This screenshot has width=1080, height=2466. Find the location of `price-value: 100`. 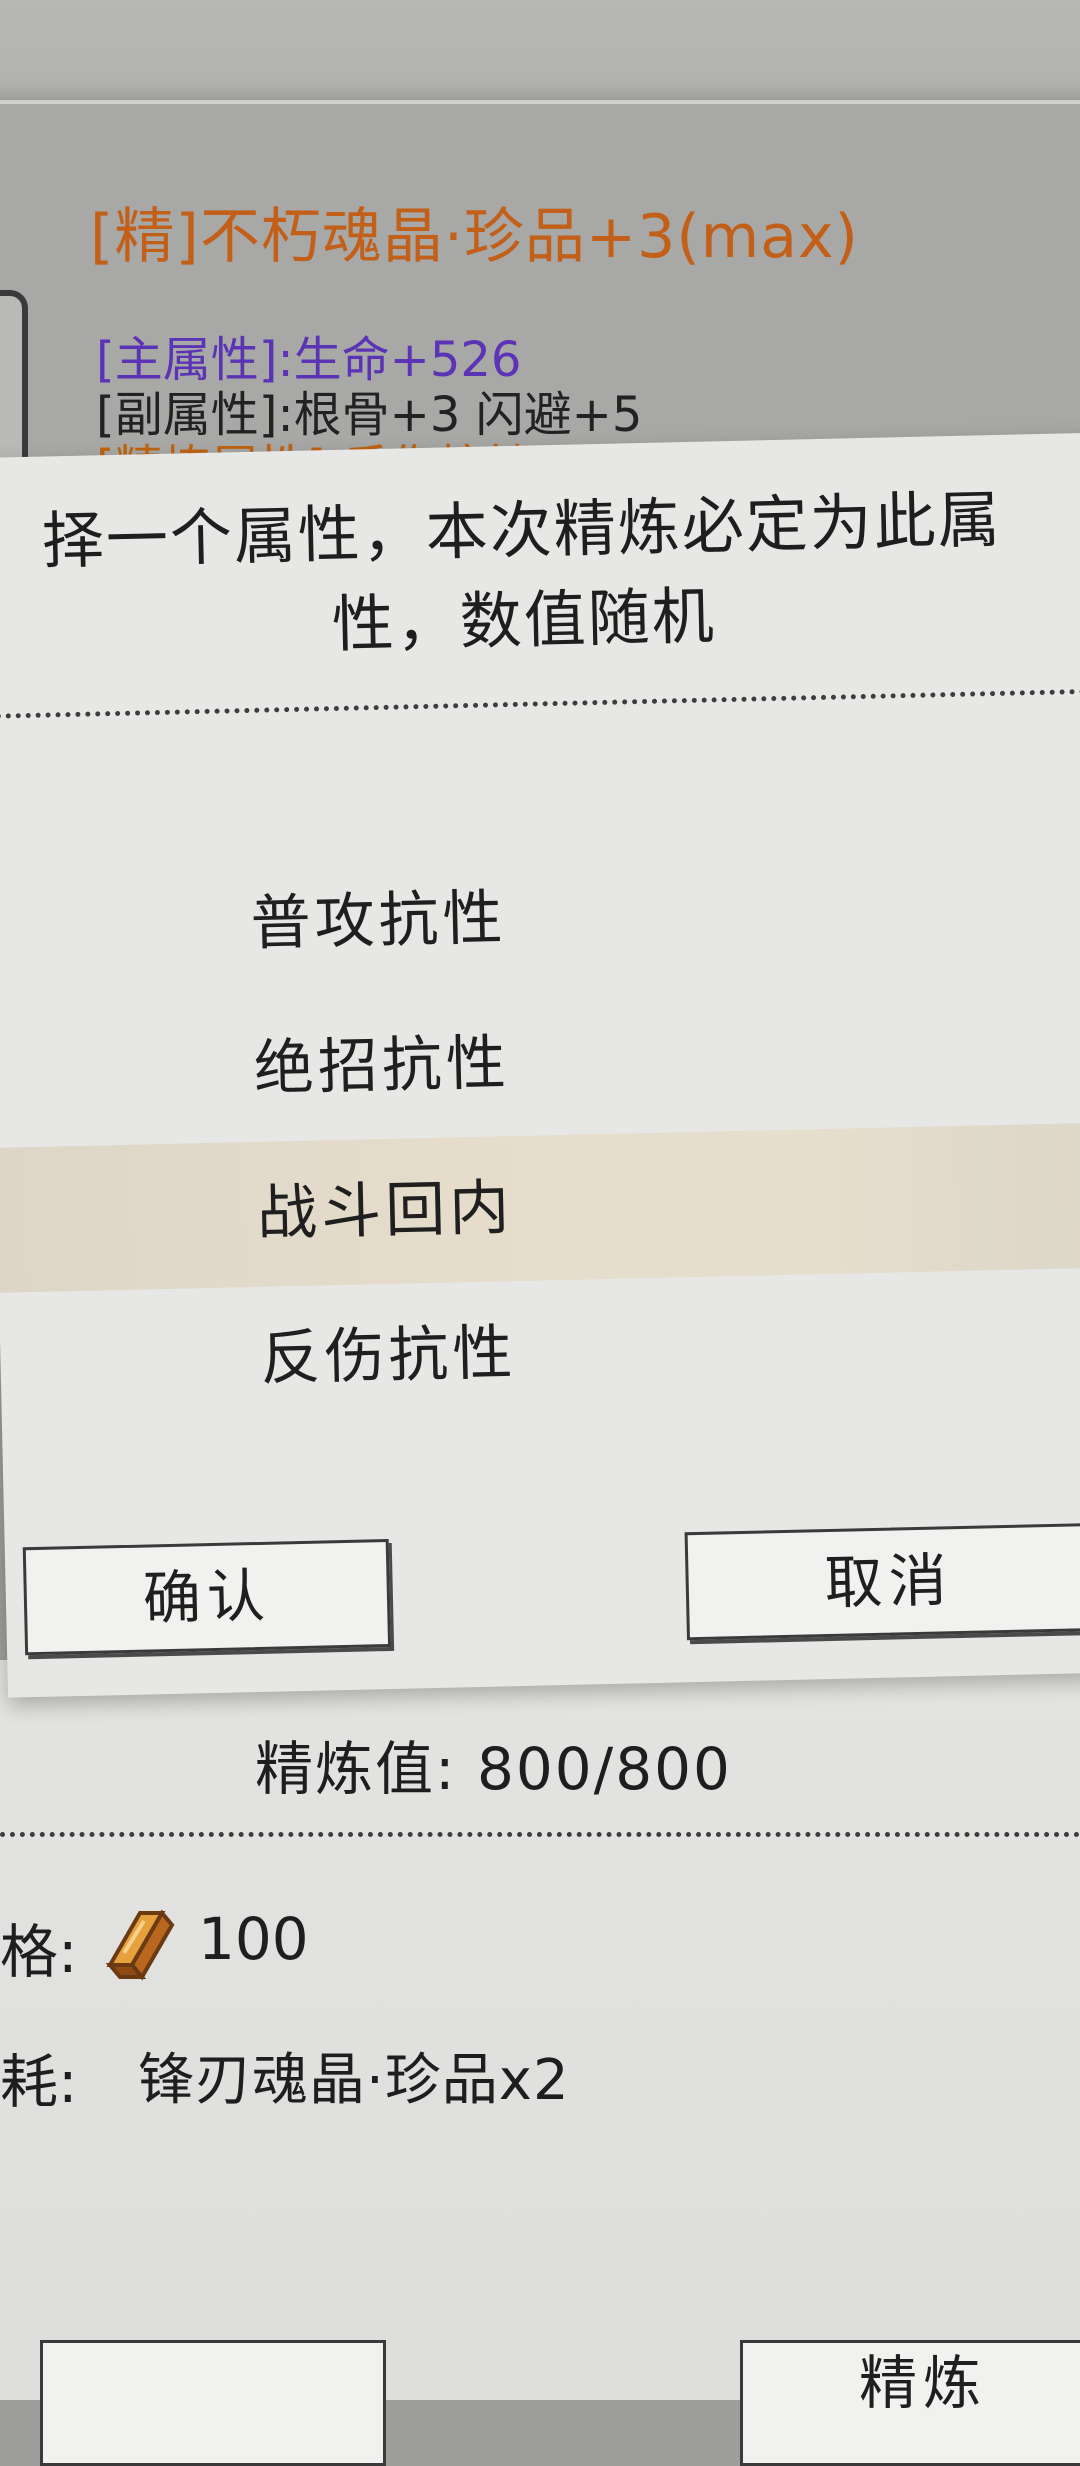

price-value: 100 is located at coordinates (253, 1939).